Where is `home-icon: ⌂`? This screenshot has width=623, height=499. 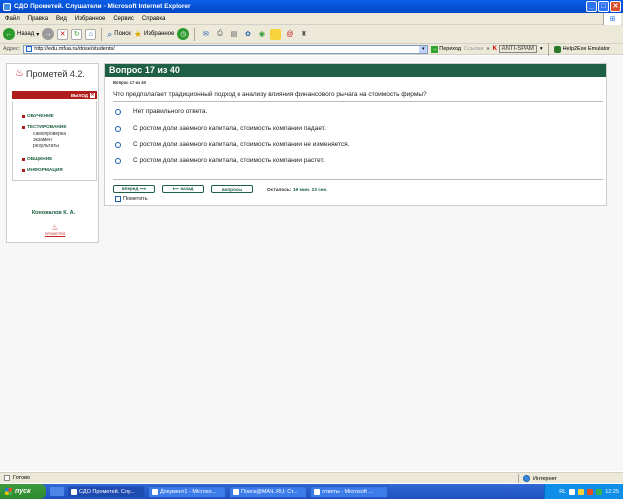 home-icon: ⌂ is located at coordinates (91, 34).